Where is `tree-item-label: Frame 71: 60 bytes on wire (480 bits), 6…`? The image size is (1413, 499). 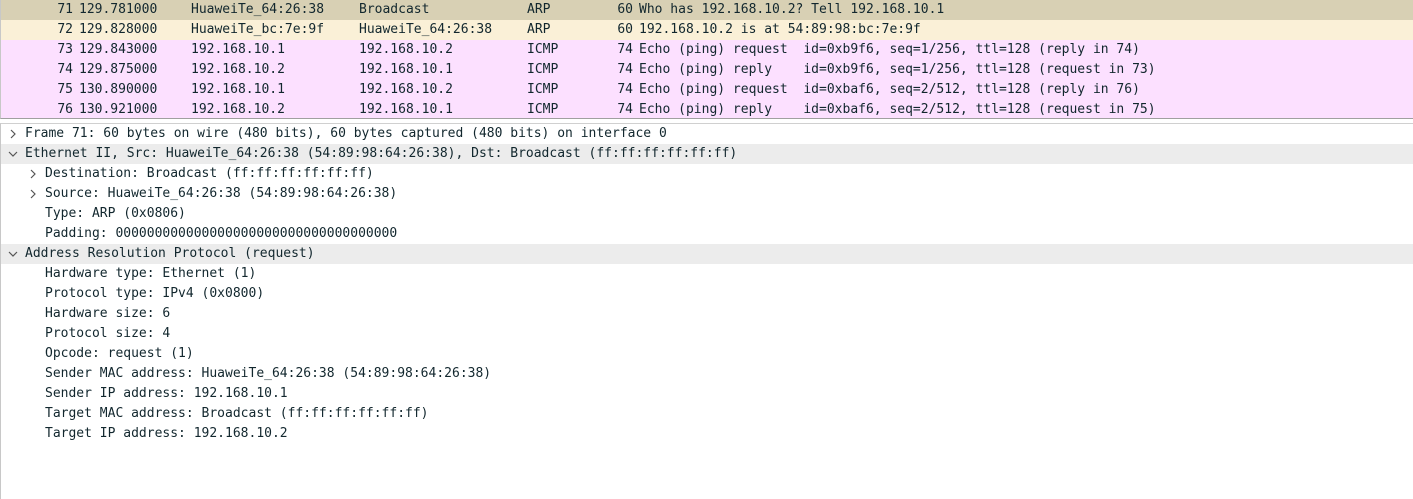 tree-item-label: Frame 71: 60 bytes on wire (480 bits), 6… is located at coordinates (346, 133).